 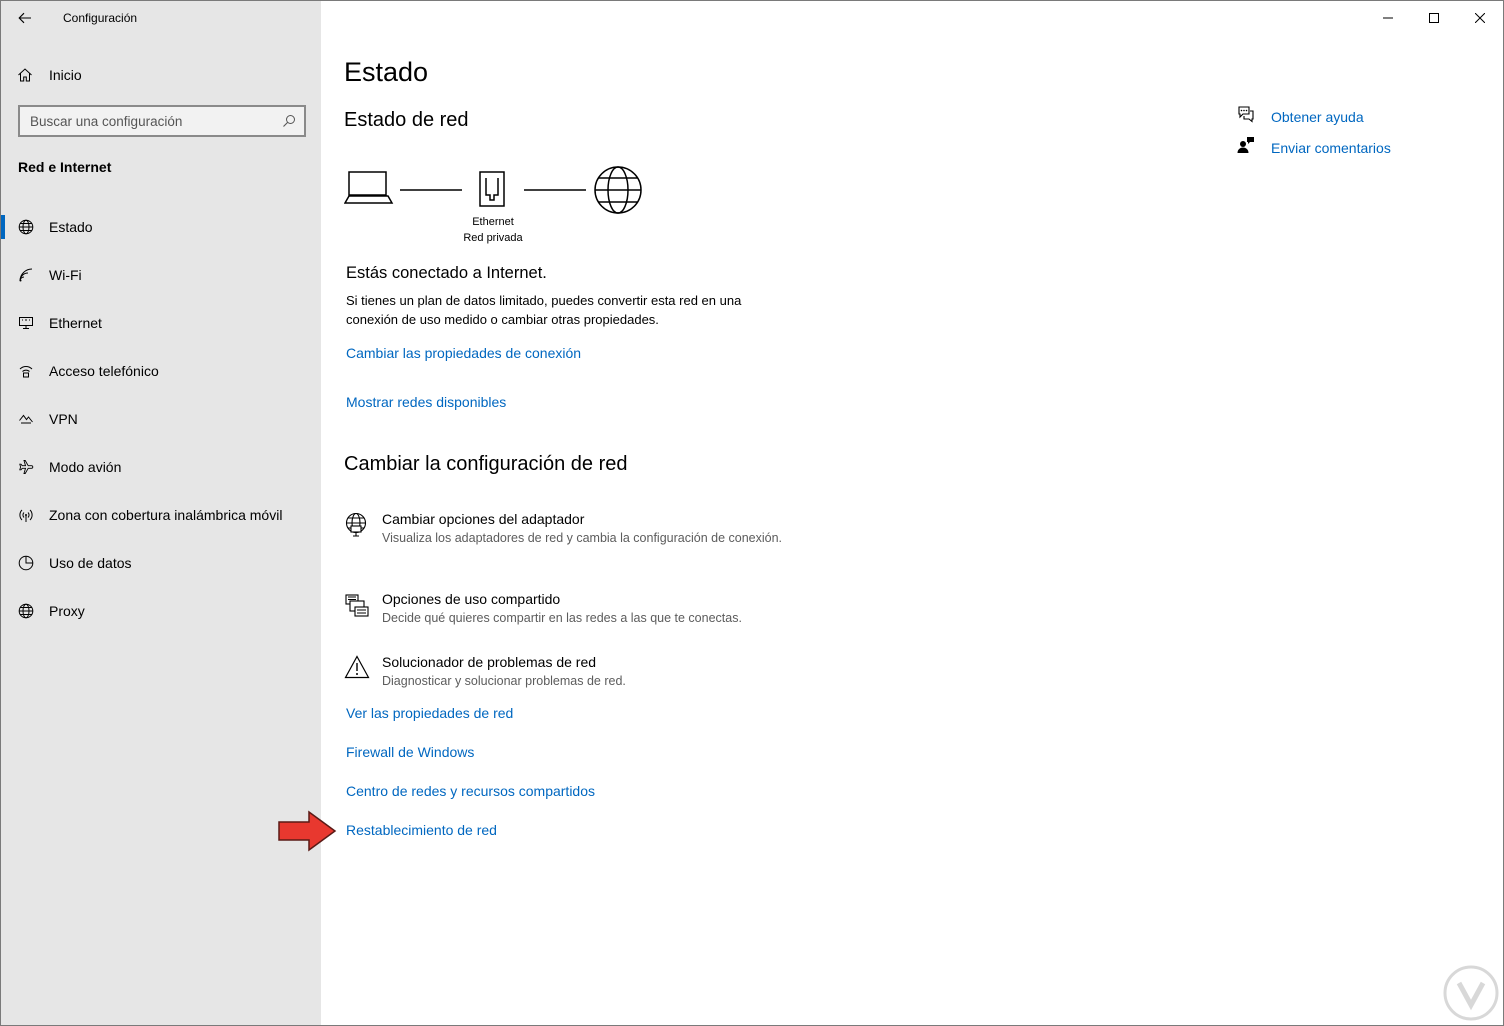 I want to click on minimize-icon, so click(x=1388, y=18).